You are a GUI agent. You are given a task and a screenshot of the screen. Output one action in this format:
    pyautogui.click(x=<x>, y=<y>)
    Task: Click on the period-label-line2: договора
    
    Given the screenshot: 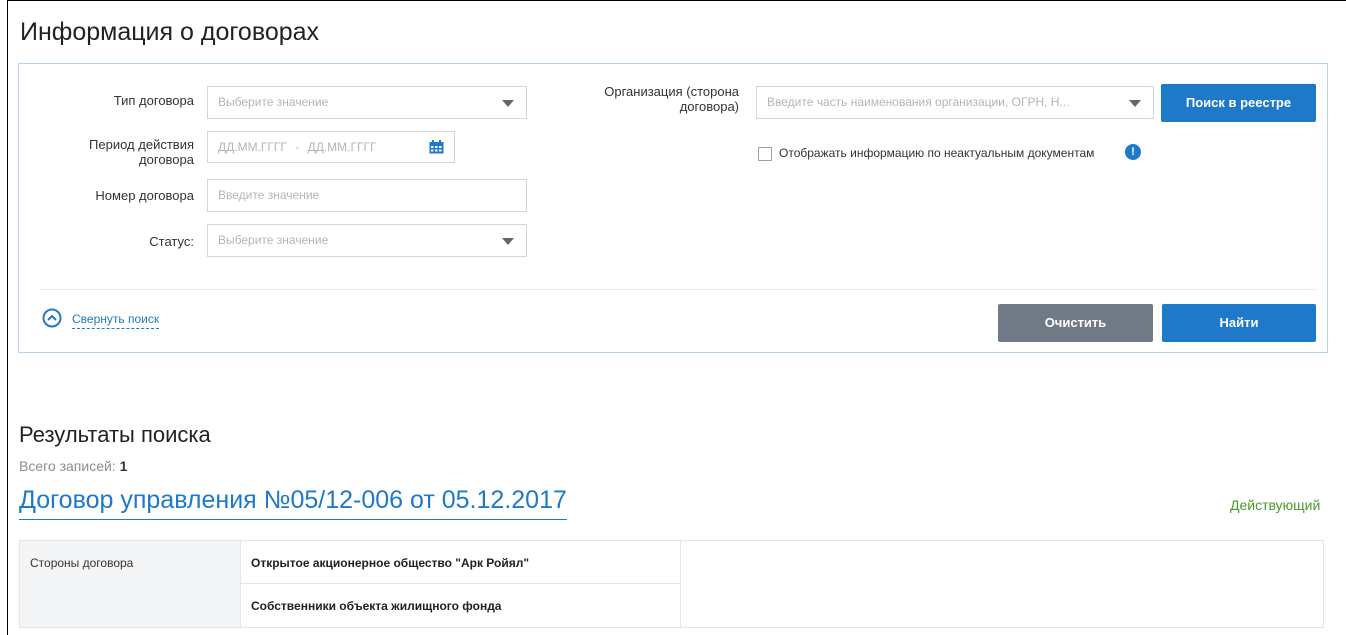 What is the action you would take?
    pyautogui.click(x=166, y=159)
    